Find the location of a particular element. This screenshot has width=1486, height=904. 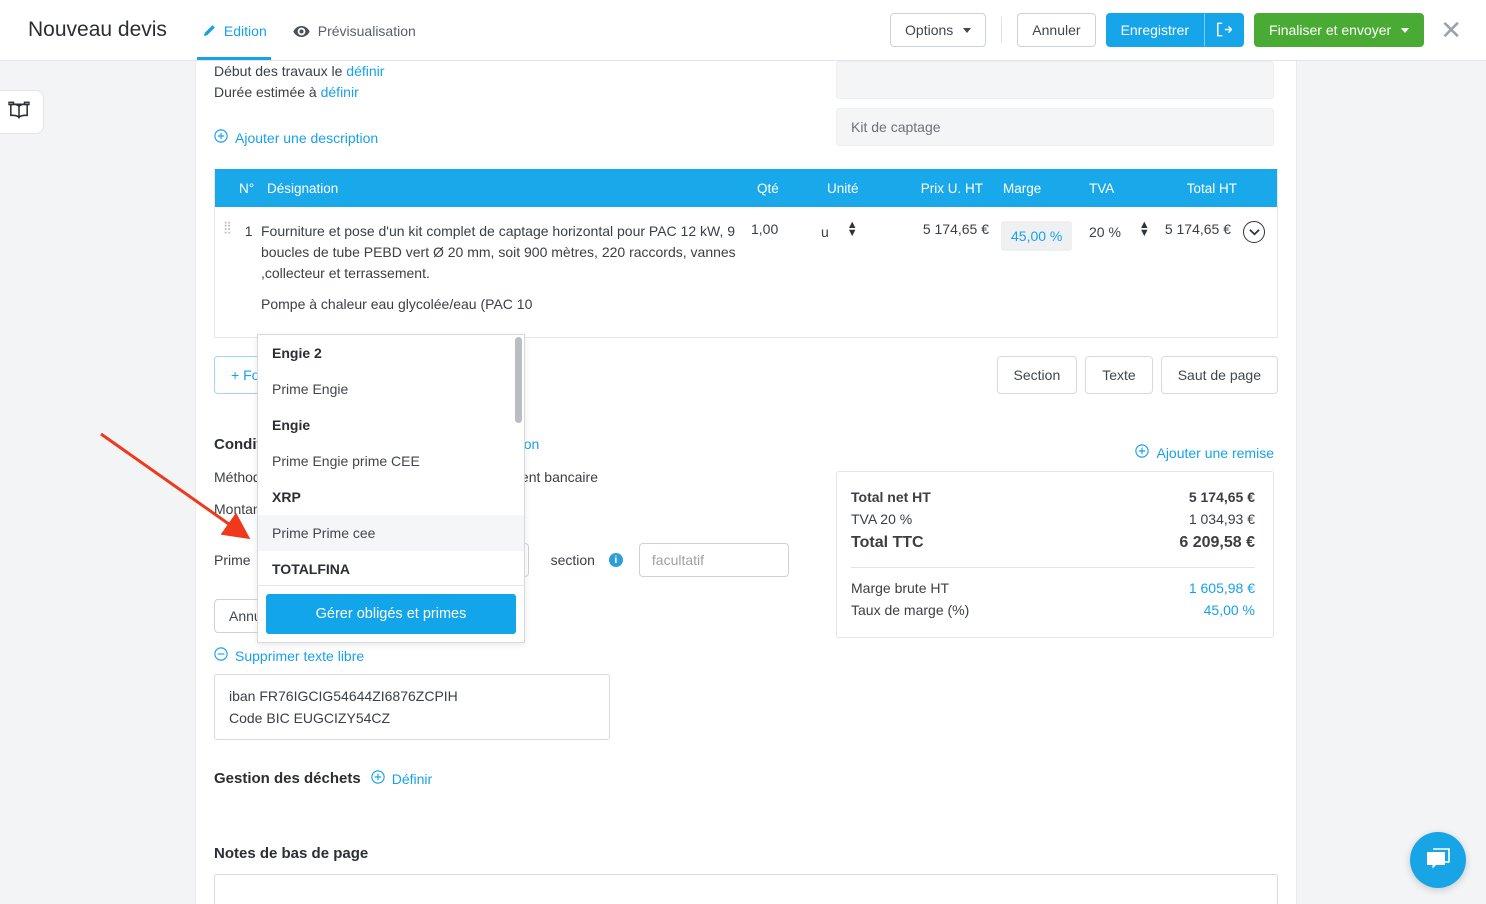

delete-free-text-label: Supprimer texte libre is located at coordinates (300, 655).